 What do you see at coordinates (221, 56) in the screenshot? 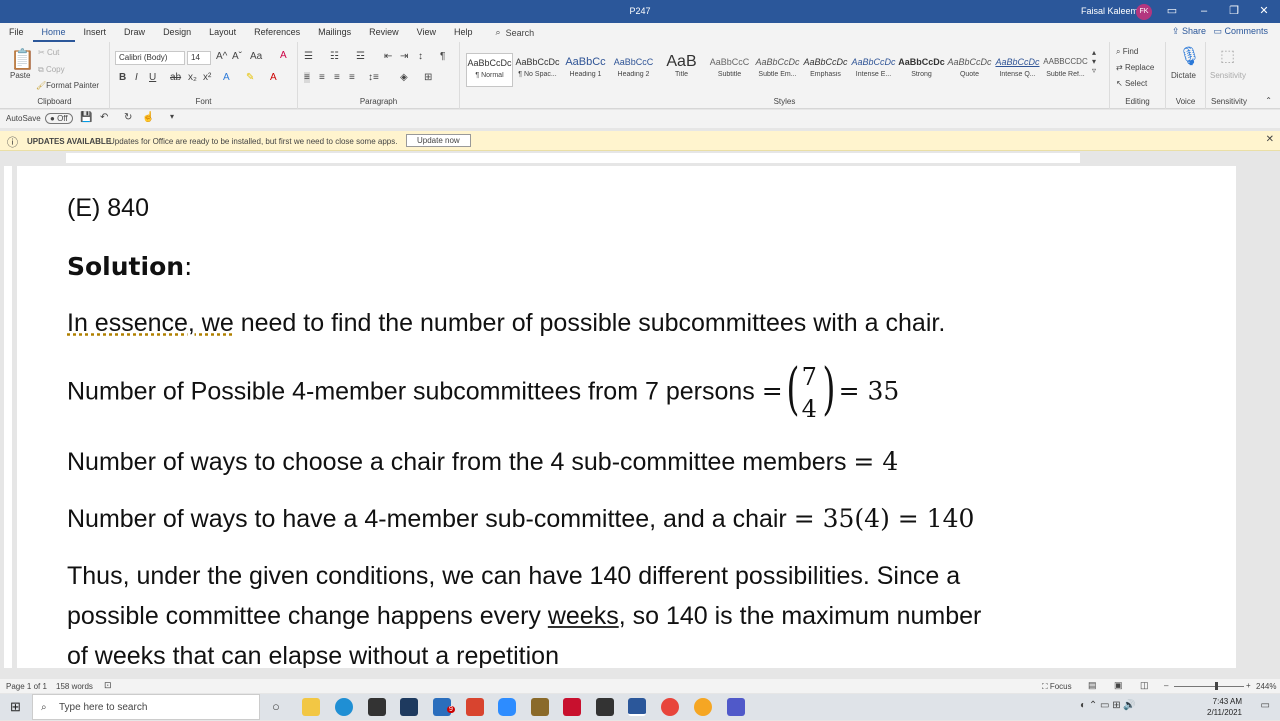
I see `grow-font-icon: A^` at bounding box center [221, 56].